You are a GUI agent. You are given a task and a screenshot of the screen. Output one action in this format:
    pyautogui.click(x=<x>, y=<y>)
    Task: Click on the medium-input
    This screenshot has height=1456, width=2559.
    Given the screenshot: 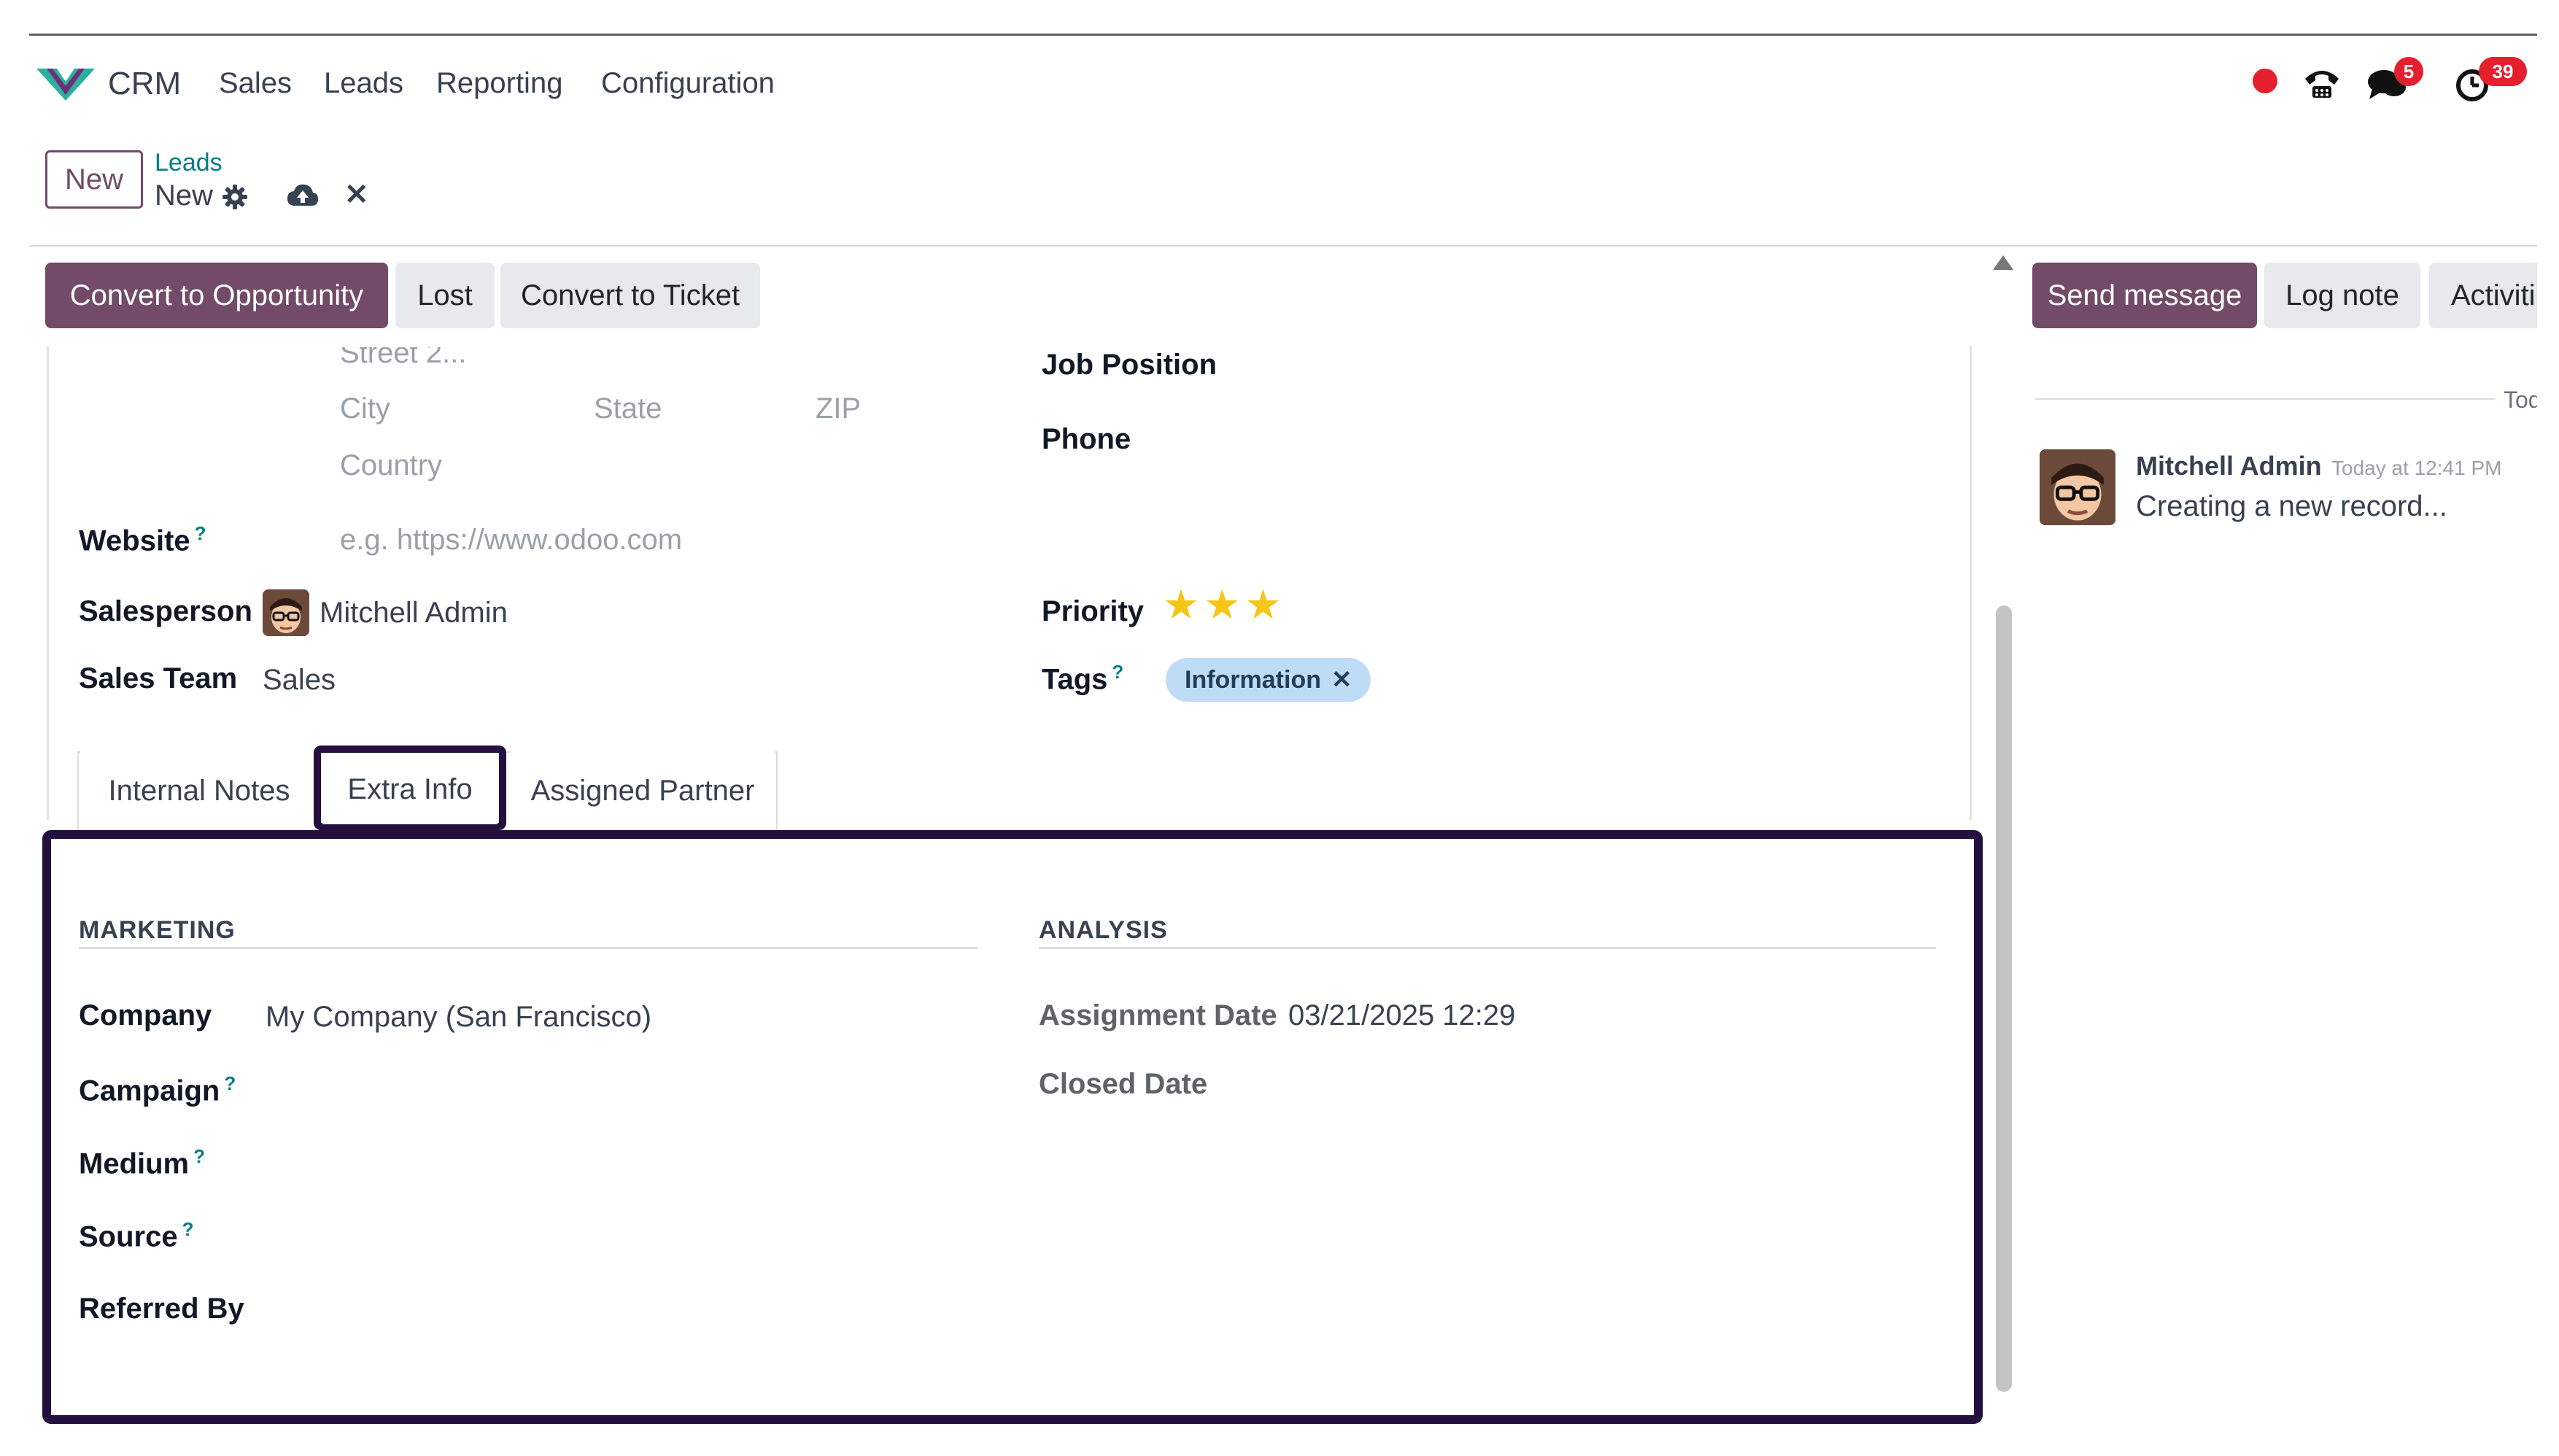 What is the action you would take?
    pyautogui.click(x=616, y=1163)
    